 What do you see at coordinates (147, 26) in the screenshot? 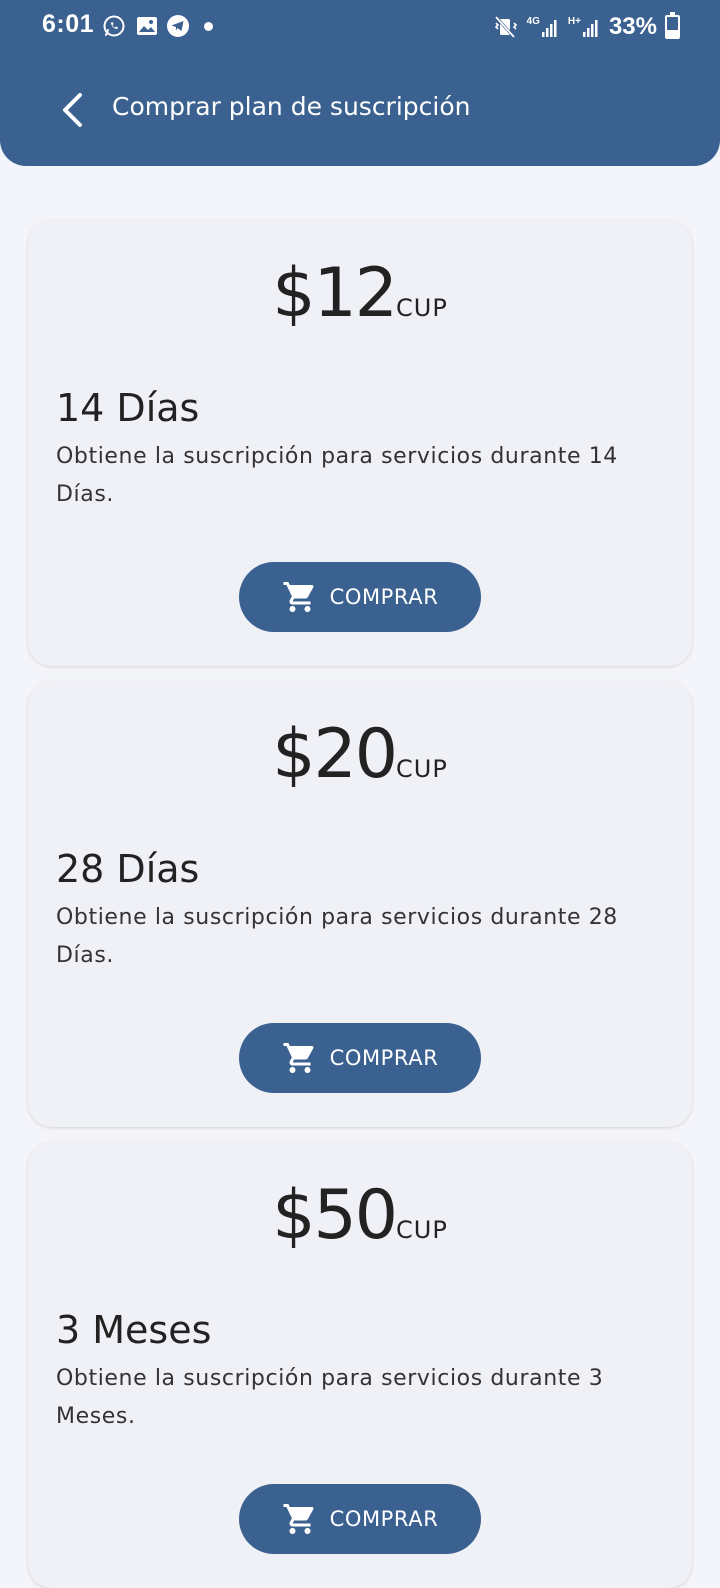
I see `gallery-icon` at bounding box center [147, 26].